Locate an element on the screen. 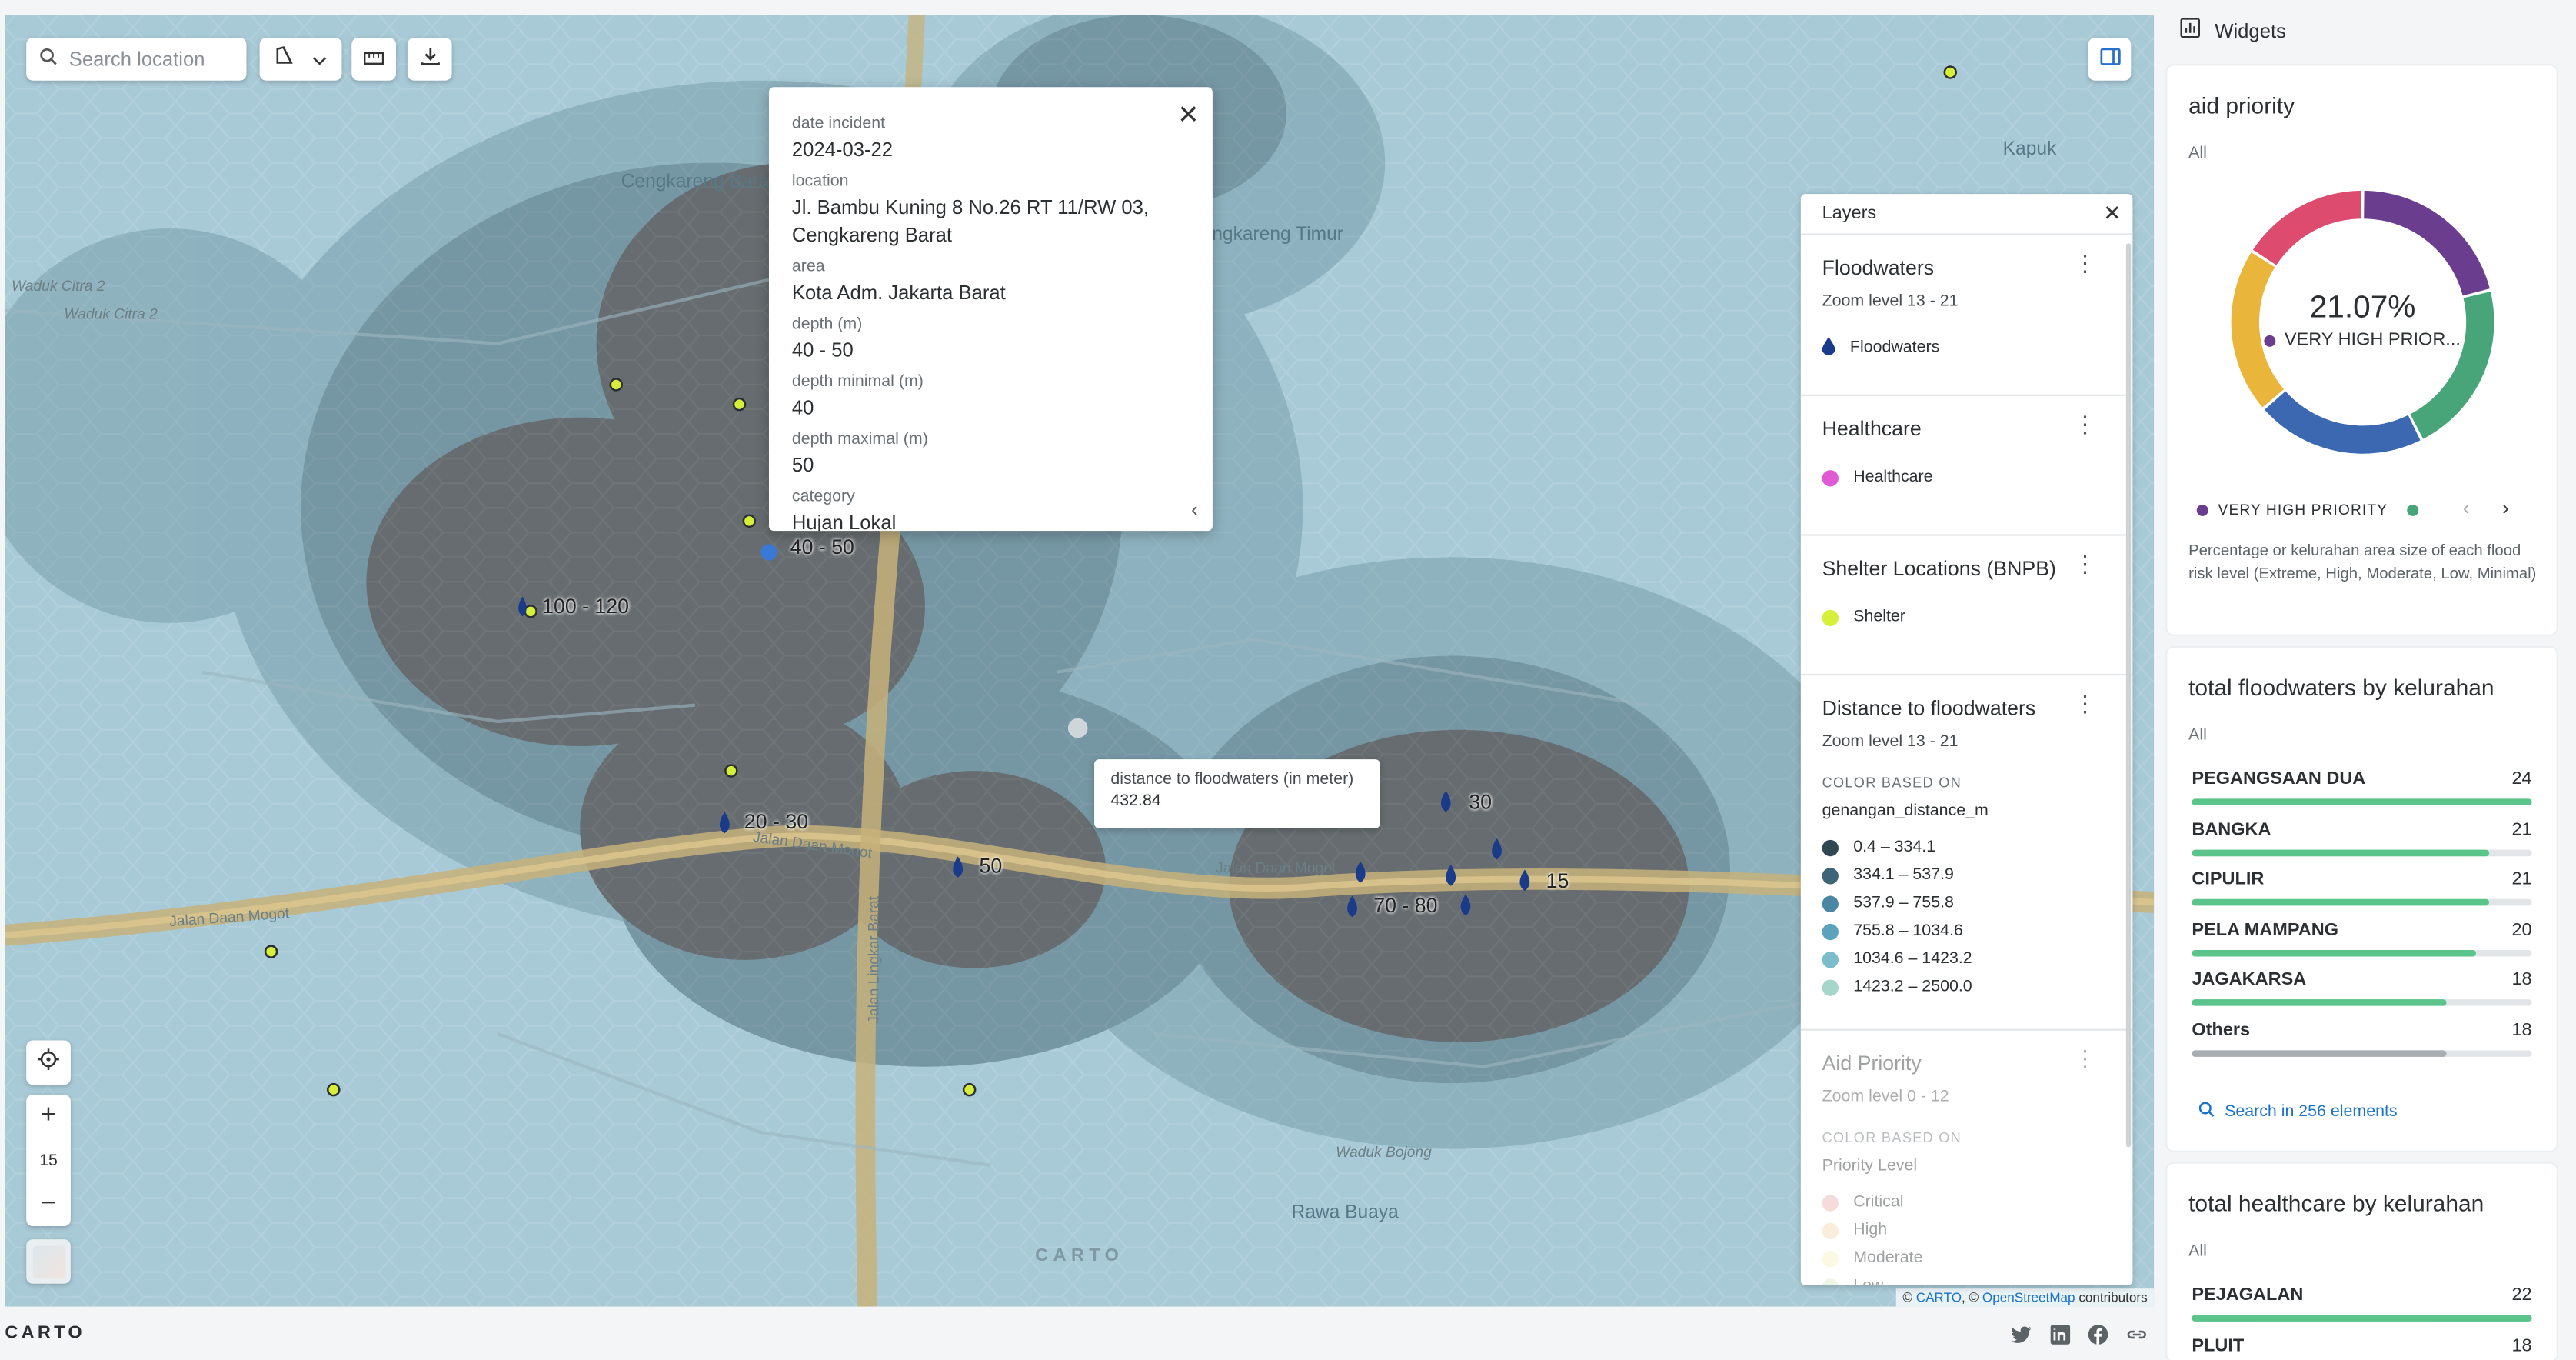  legend-item: High is located at coordinates (1967, 1230).